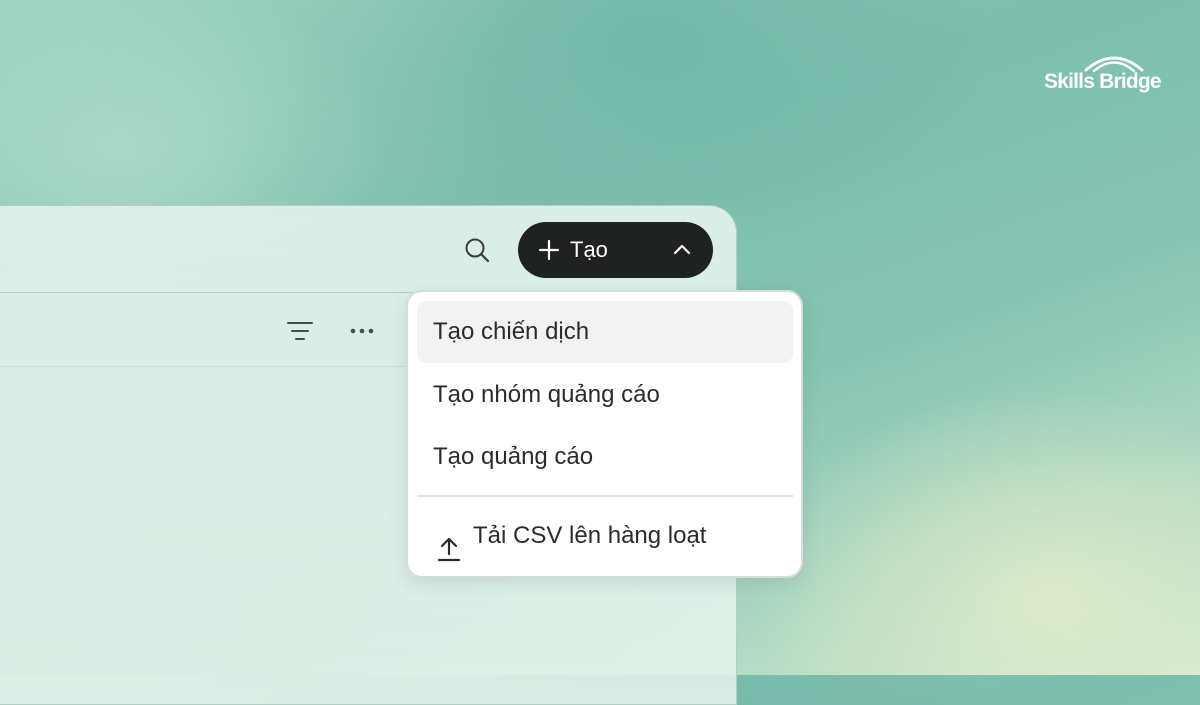 Image resolution: width=1200 pixels, height=705 pixels. Describe the element at coordinates (615, 250) in the screenshot. I see `create-button: Tạo` at that location.